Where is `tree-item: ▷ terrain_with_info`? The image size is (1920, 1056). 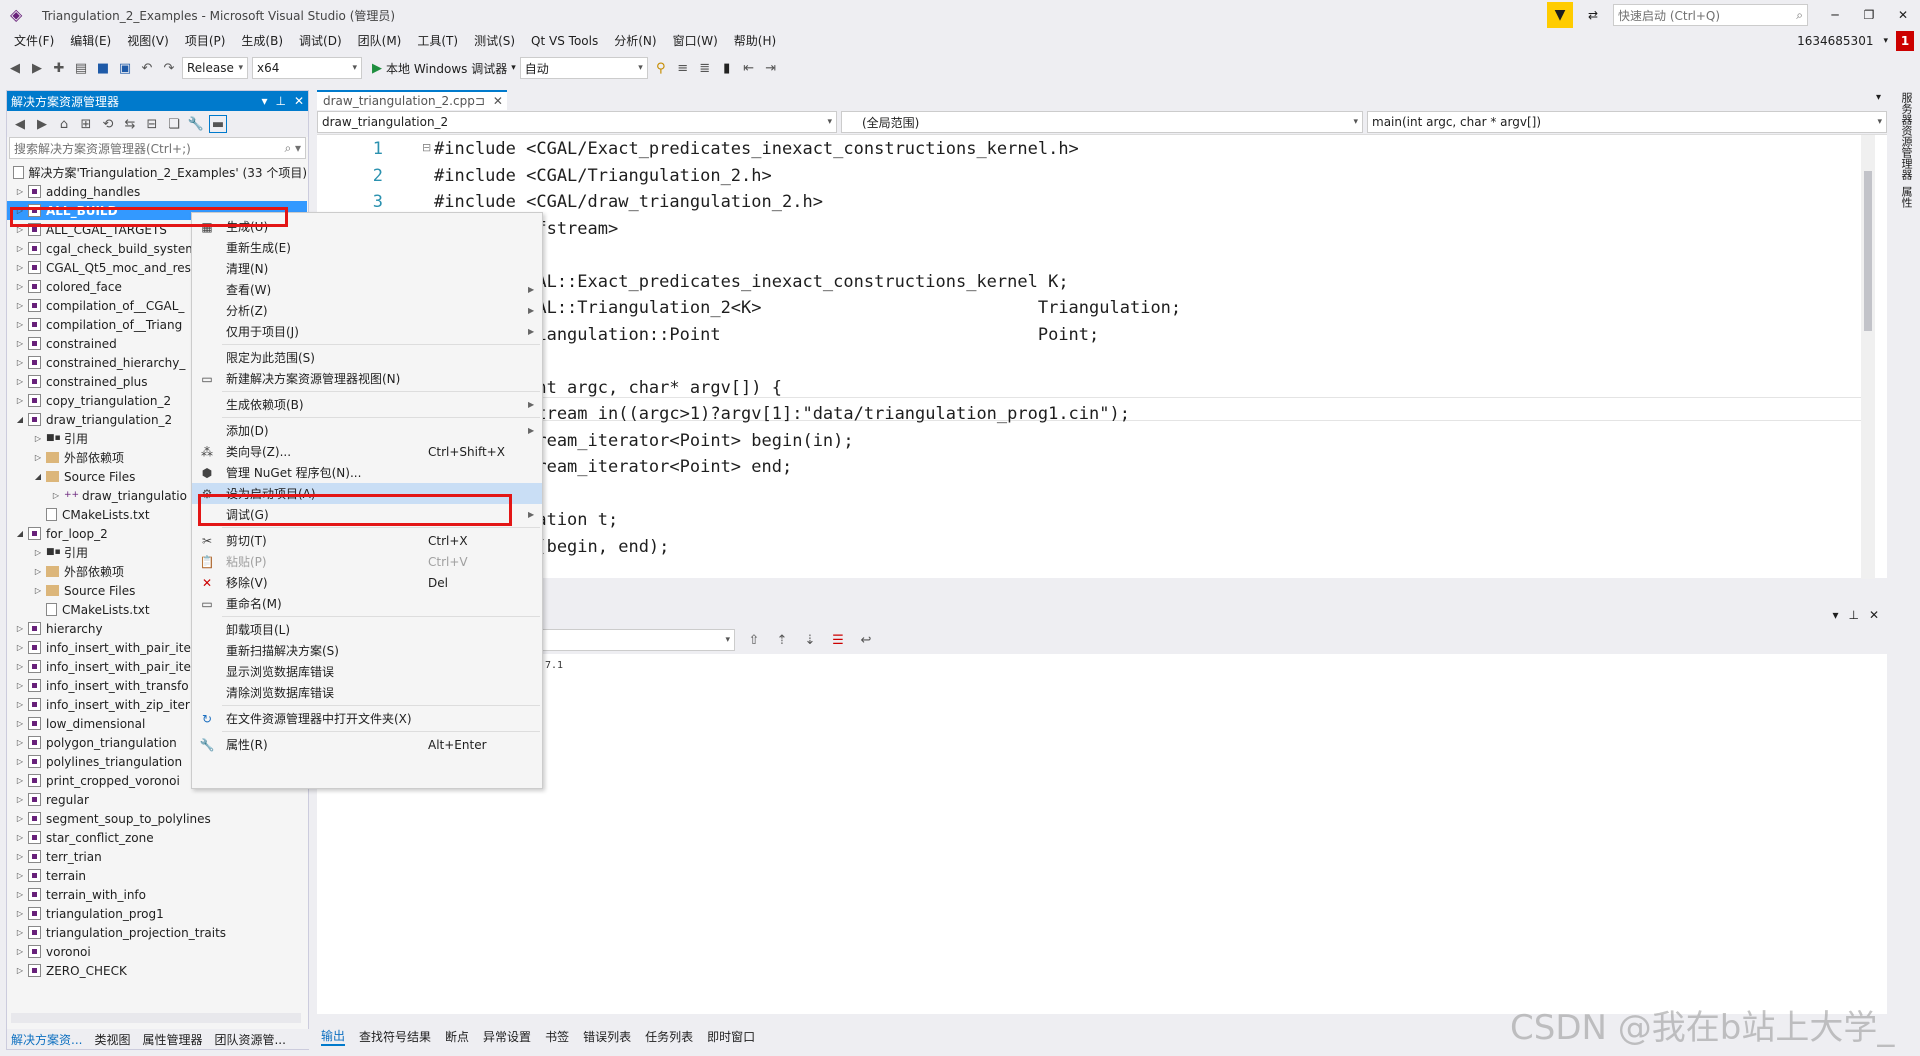 tree-item: ▷ terrain_with_info is located at coordinates (157, 894).